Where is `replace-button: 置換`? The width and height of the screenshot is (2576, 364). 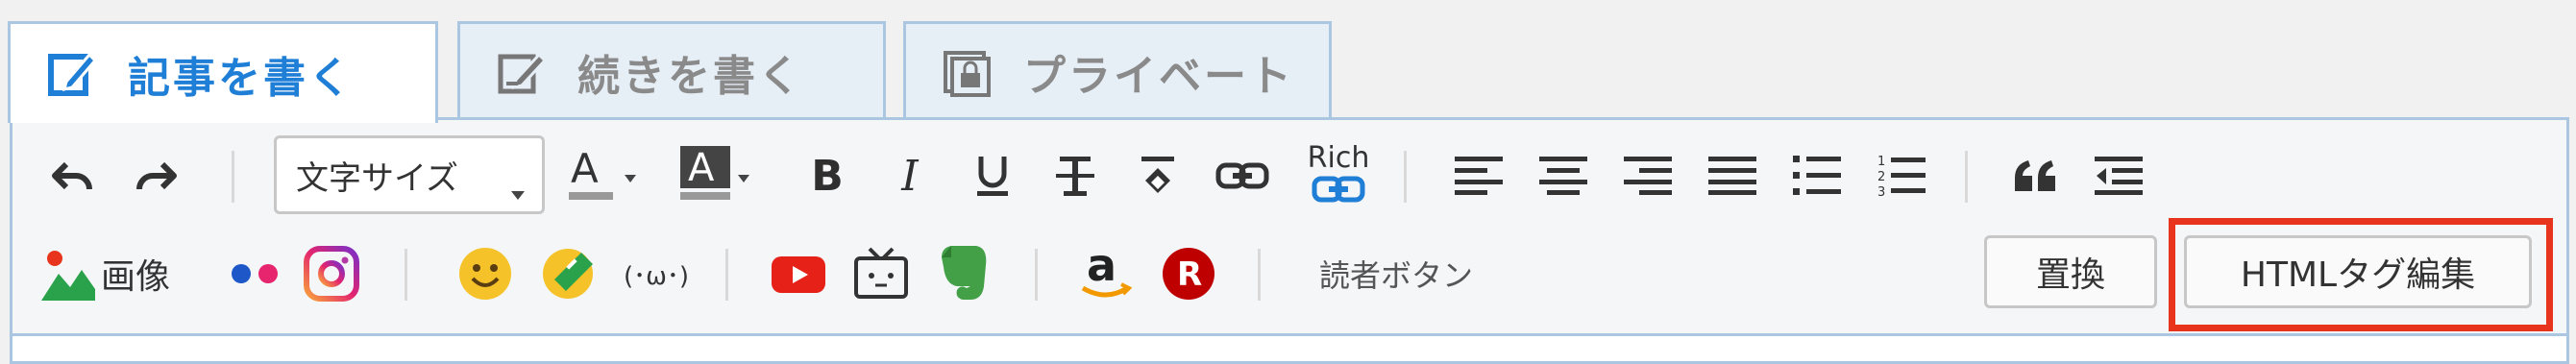 replace-button: 置換 is located at coordinates (2070, 272).